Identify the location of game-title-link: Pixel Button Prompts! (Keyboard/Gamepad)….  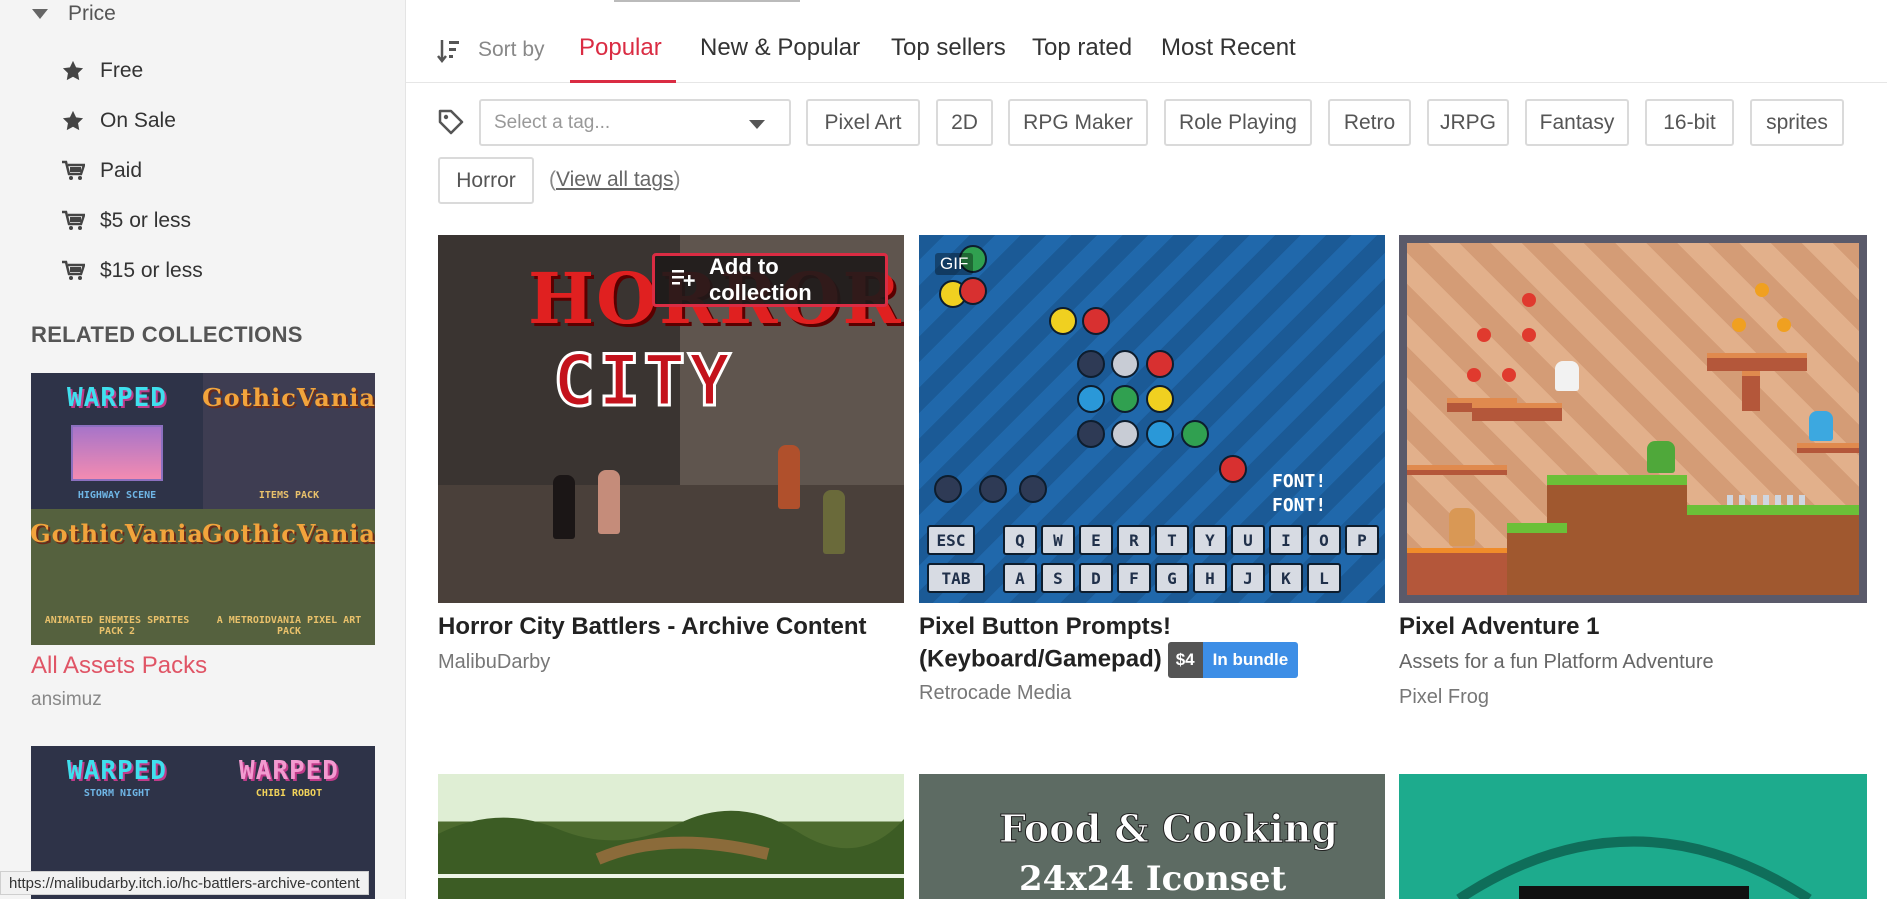
(1109, 645).